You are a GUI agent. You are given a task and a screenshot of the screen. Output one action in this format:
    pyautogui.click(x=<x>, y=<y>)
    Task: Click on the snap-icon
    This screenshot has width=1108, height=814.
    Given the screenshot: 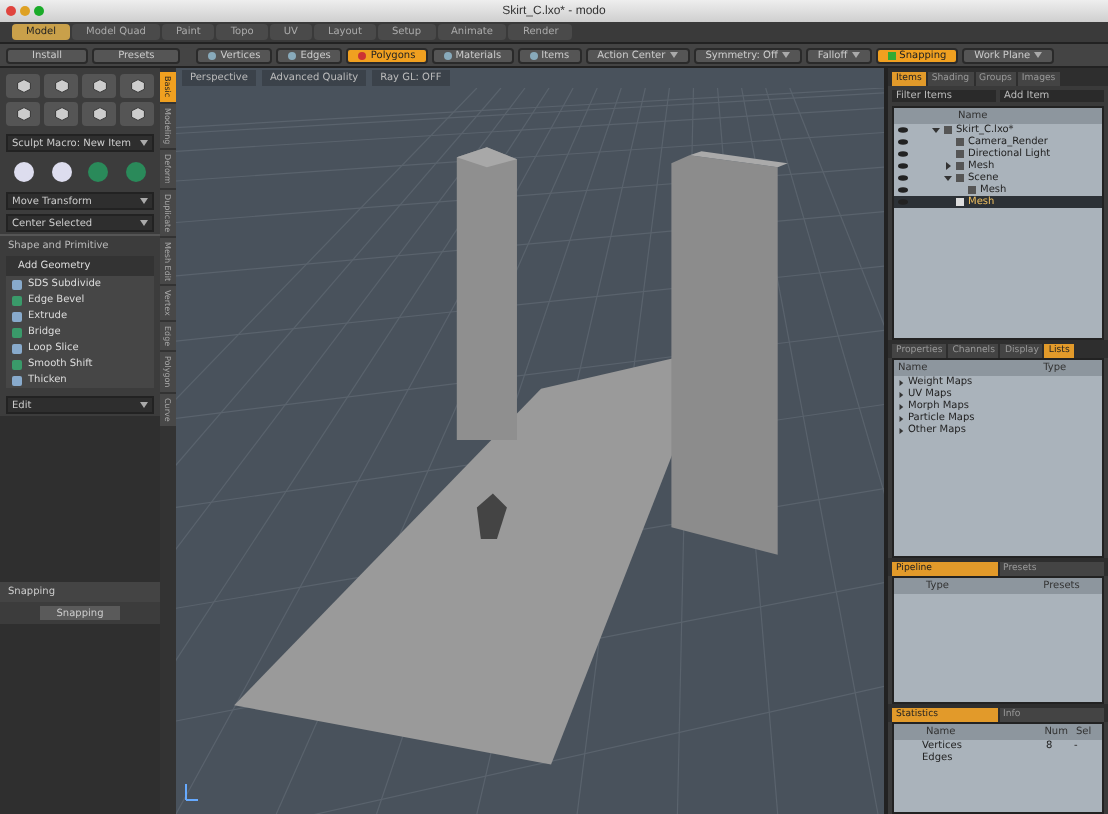 What is the action you would take?
    pyautogui.click(x=891, y=55)
    